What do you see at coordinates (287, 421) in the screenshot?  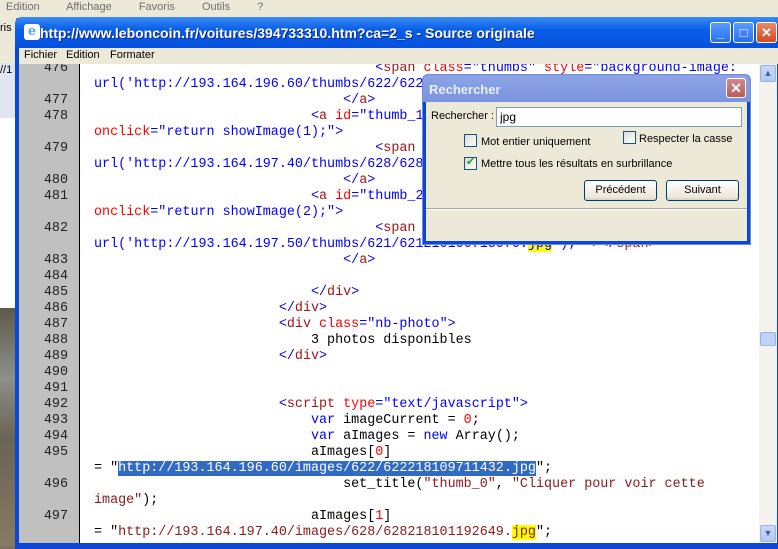 I see `code-text: var imageCurrent = 0;` at bounding box center [287, 421].